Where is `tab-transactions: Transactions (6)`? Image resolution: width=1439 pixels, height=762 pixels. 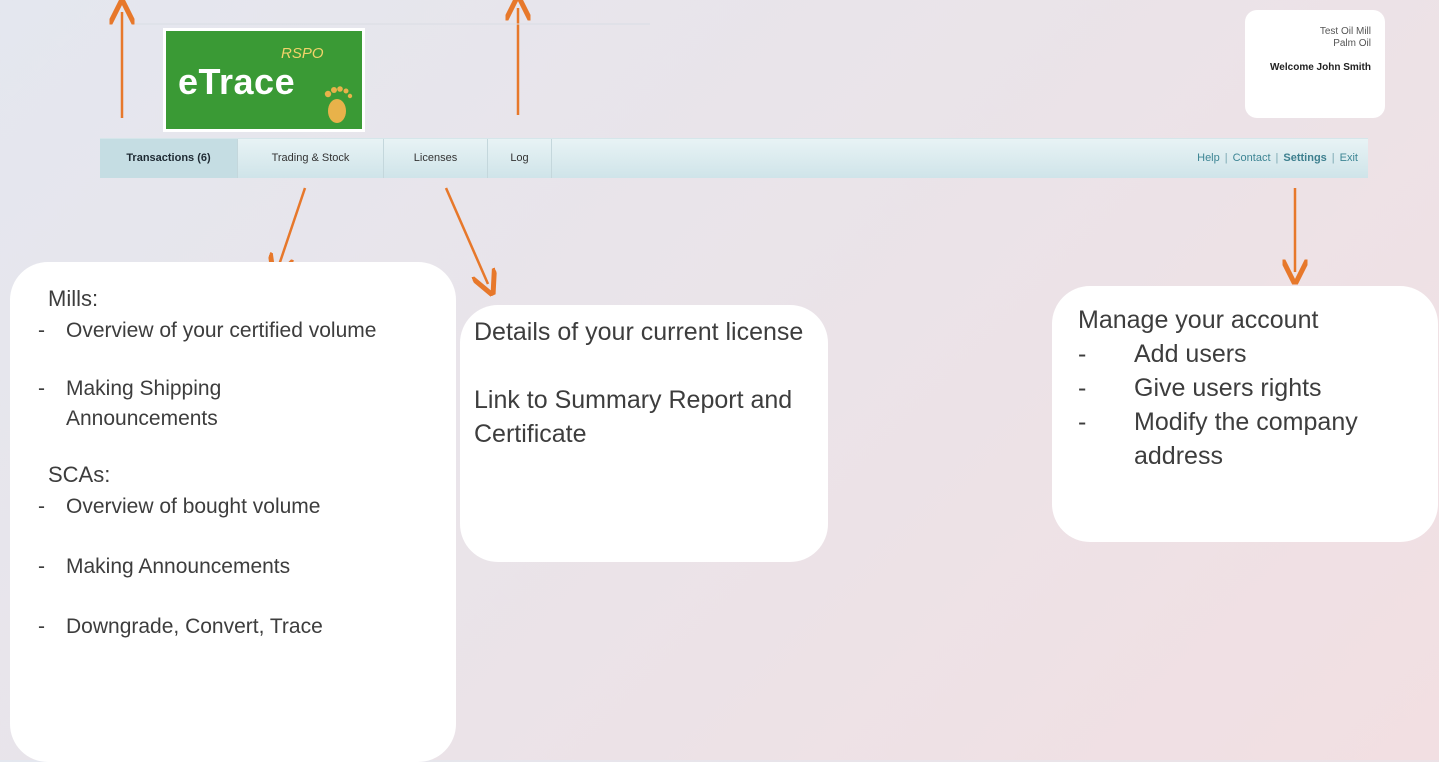
tab-transactions: Transactions (6) is located at coordinates (169, 158).